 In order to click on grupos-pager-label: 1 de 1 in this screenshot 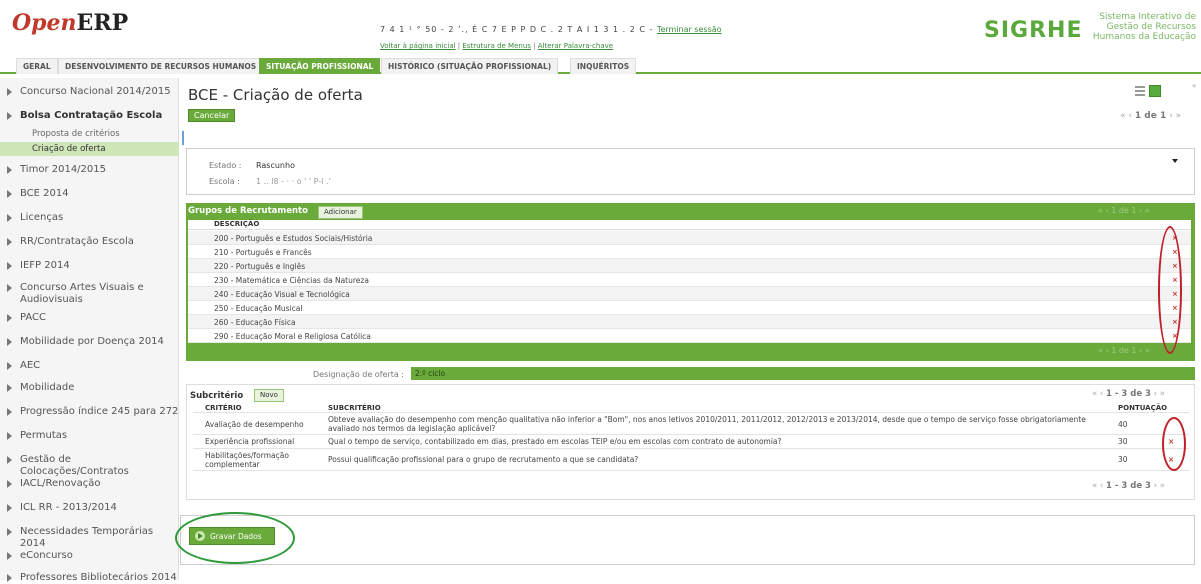, I will do `click(1124, 210)`.